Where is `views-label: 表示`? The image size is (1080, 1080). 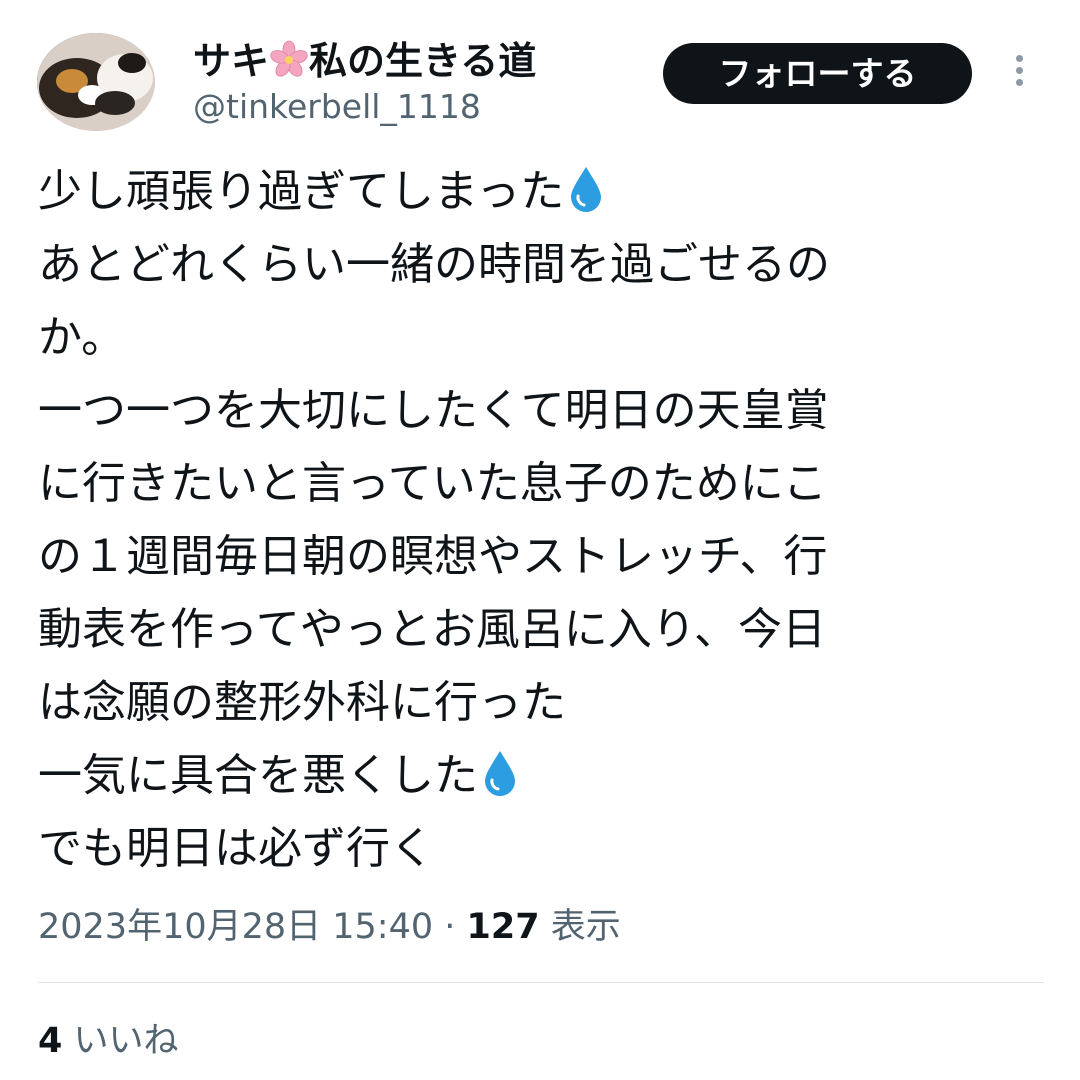
views-label: 表示 is located at coordinates (580, 927).